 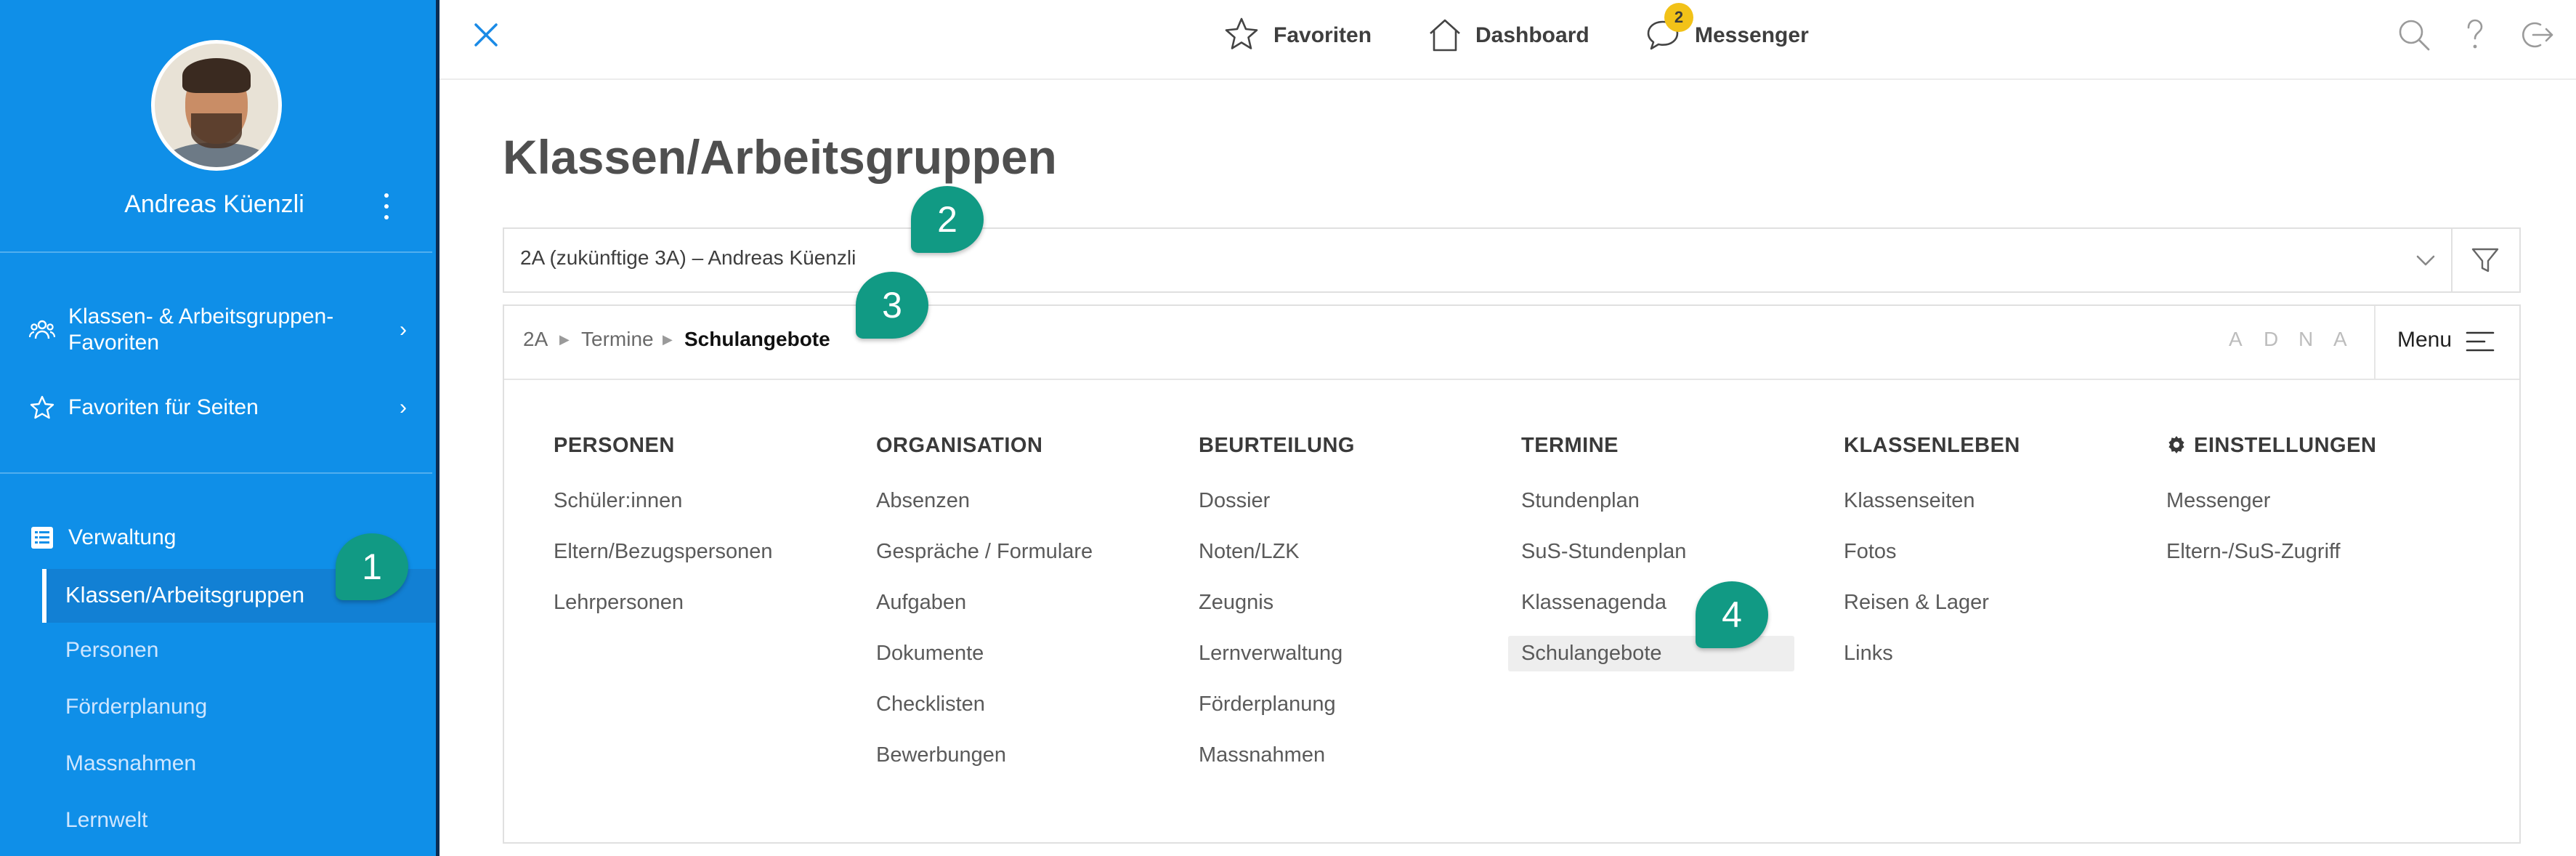 What do you see at coordinates (163, 407) in the screenshot?
I see `sidebar-link-label: Favoriten für Seiten` at bounding box center [163, 407].